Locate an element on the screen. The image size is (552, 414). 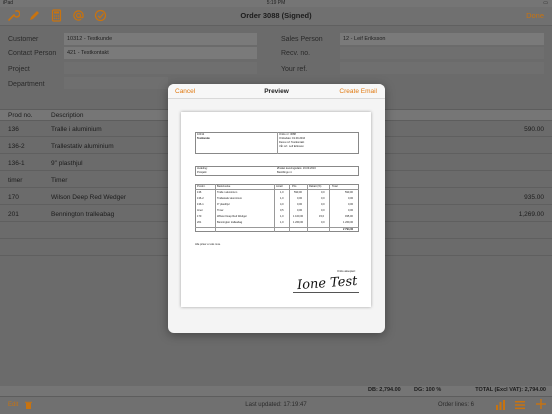
nav-bar: Order 3088 (Signed) Done is located at coordinates (276, 16).